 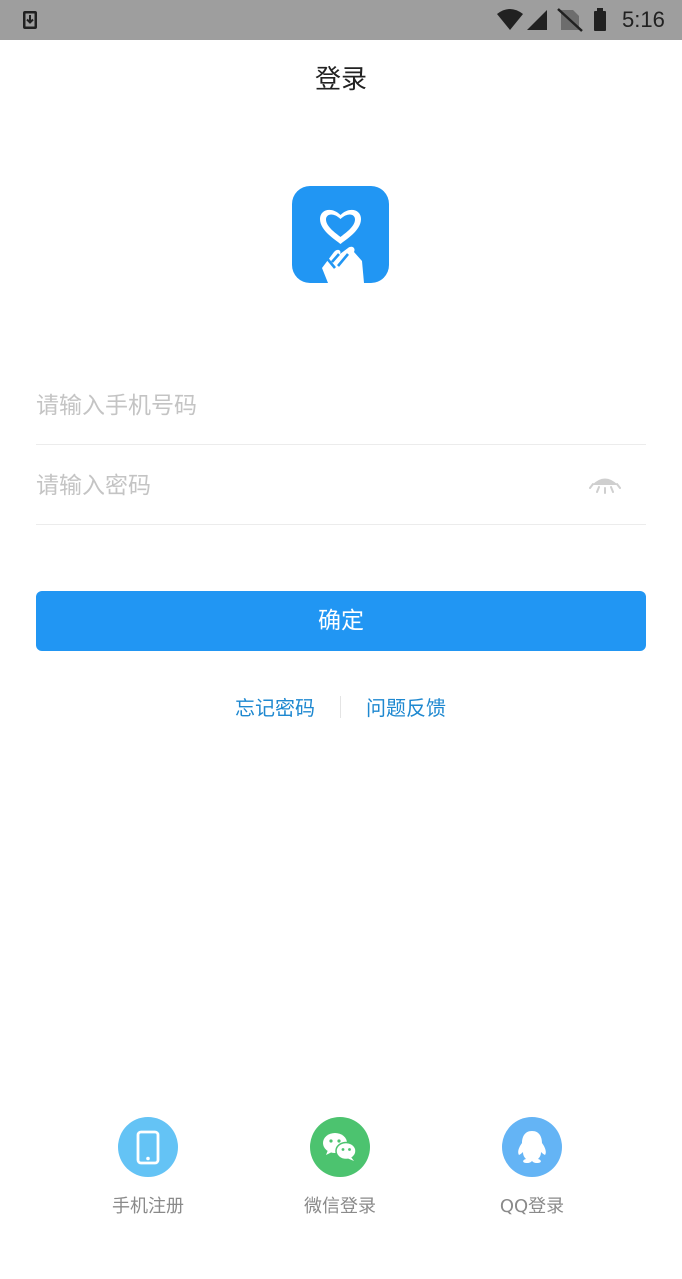 I want to click on eye-closed-icon, so click(x=605, y=484).